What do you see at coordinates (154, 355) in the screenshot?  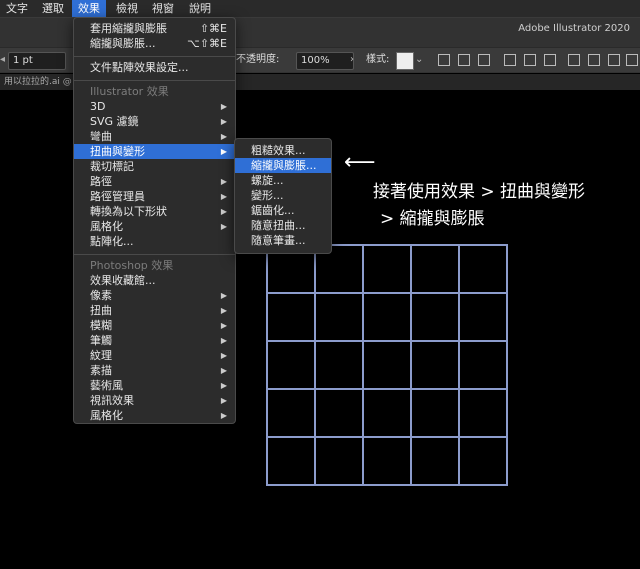 I see `menu-item-texture: 紋理 ▶` at bounding box center [154, 355].